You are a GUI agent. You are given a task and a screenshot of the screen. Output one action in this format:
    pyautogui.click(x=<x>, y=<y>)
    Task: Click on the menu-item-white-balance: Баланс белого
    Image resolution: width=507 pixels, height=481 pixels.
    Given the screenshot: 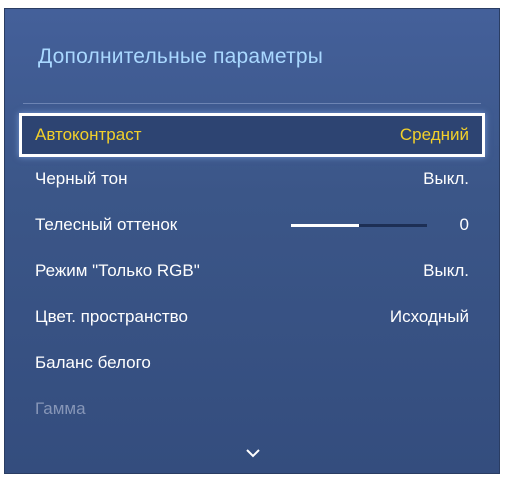 What is the action you would take?
    pyautogui.click(x=252, y=363)
    